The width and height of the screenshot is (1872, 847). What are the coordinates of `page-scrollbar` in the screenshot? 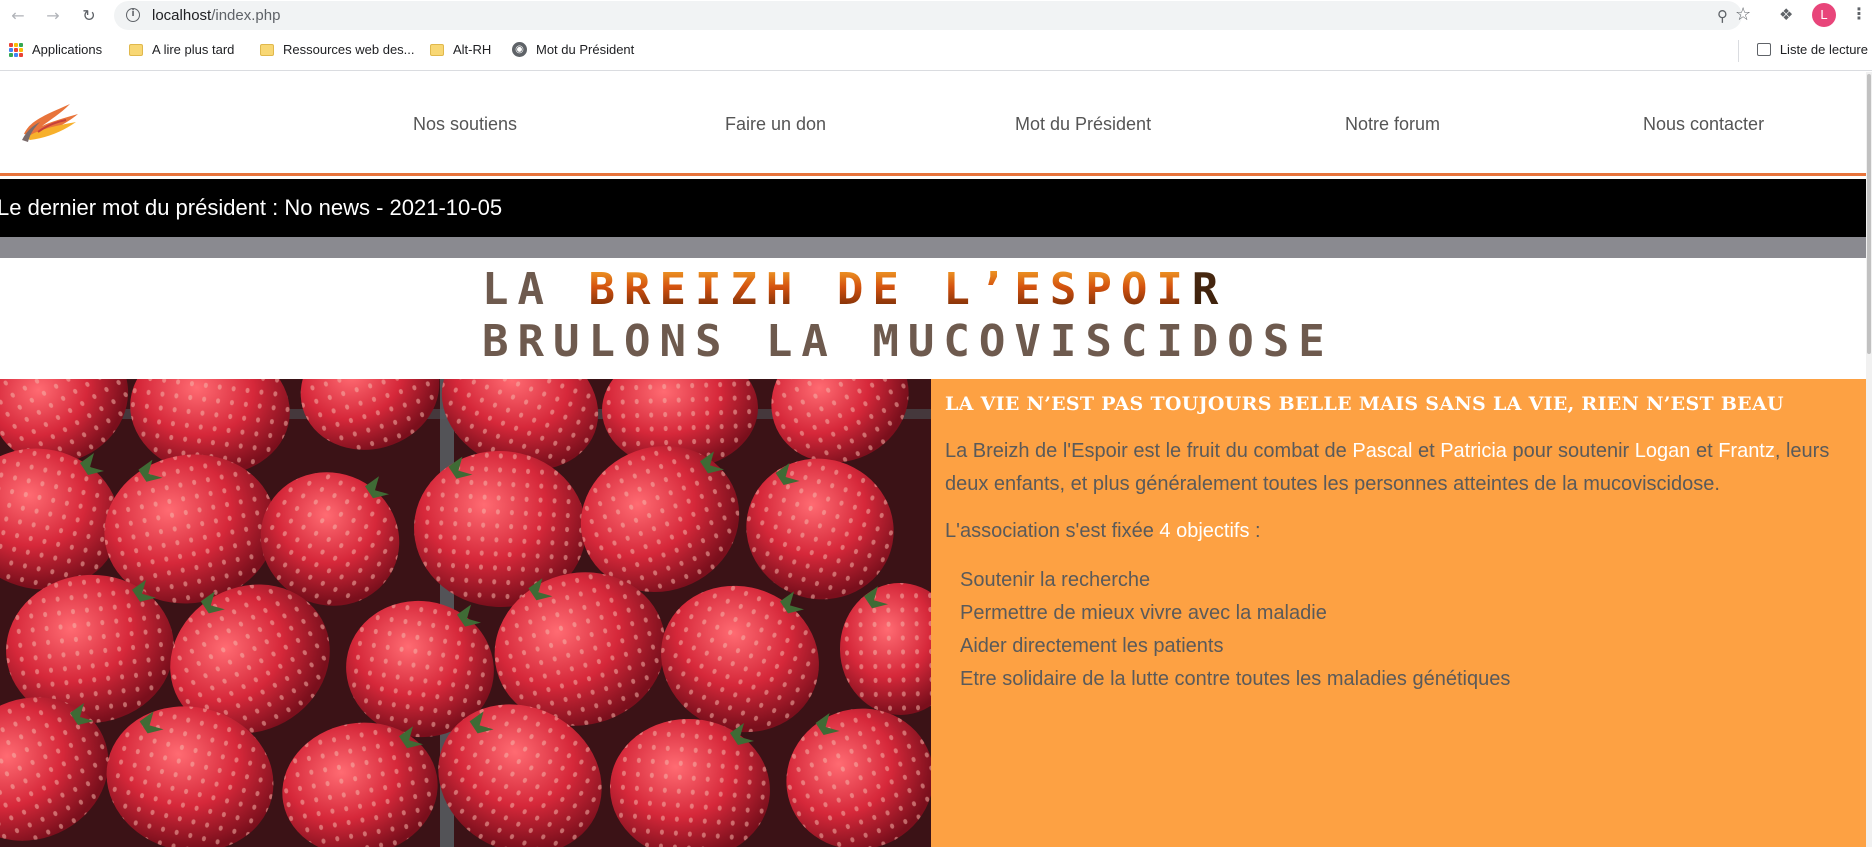 It's located at (1869, 459).